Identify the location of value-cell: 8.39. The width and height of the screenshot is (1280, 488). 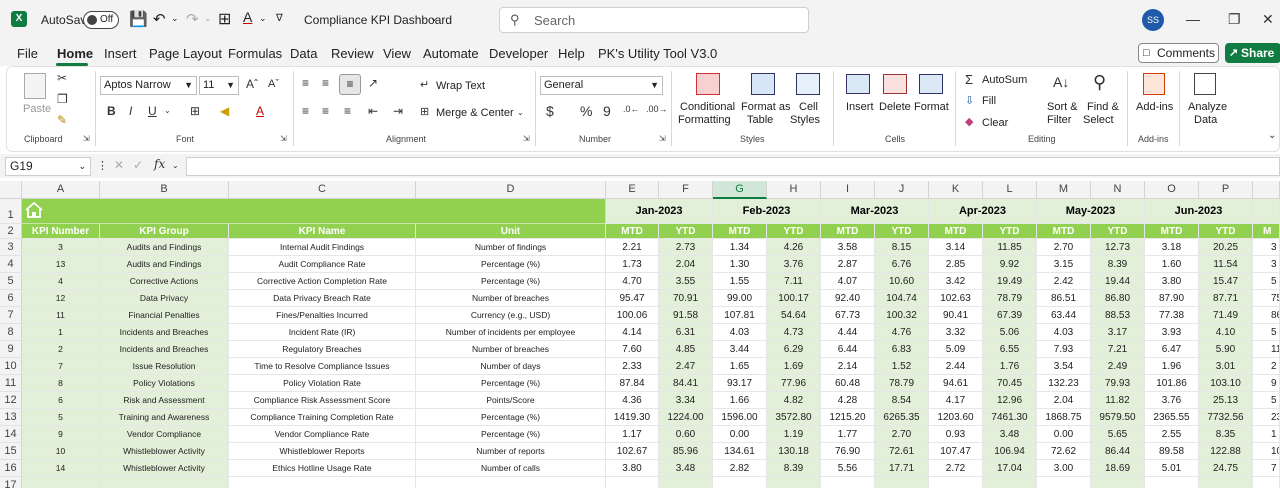
(794, 468).